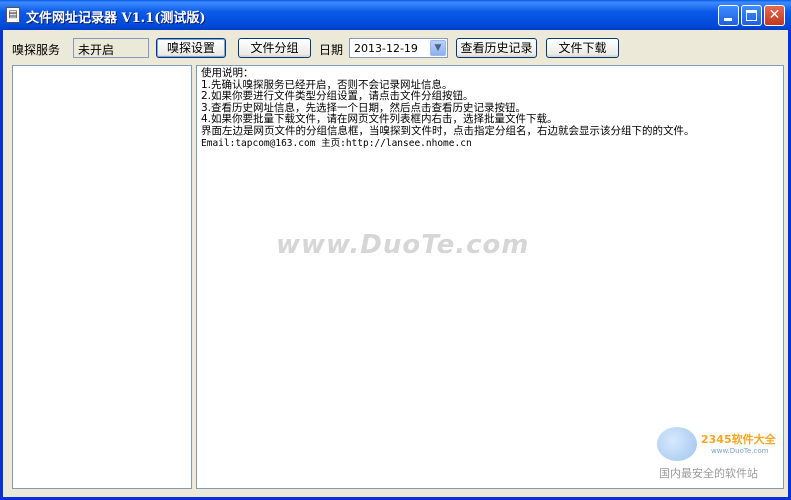 This screenshot has height=500, width=791. Describe the element at coordinates (227, 73) in the screenshot. I see `instructions-heading: 使用说明：` at that location.